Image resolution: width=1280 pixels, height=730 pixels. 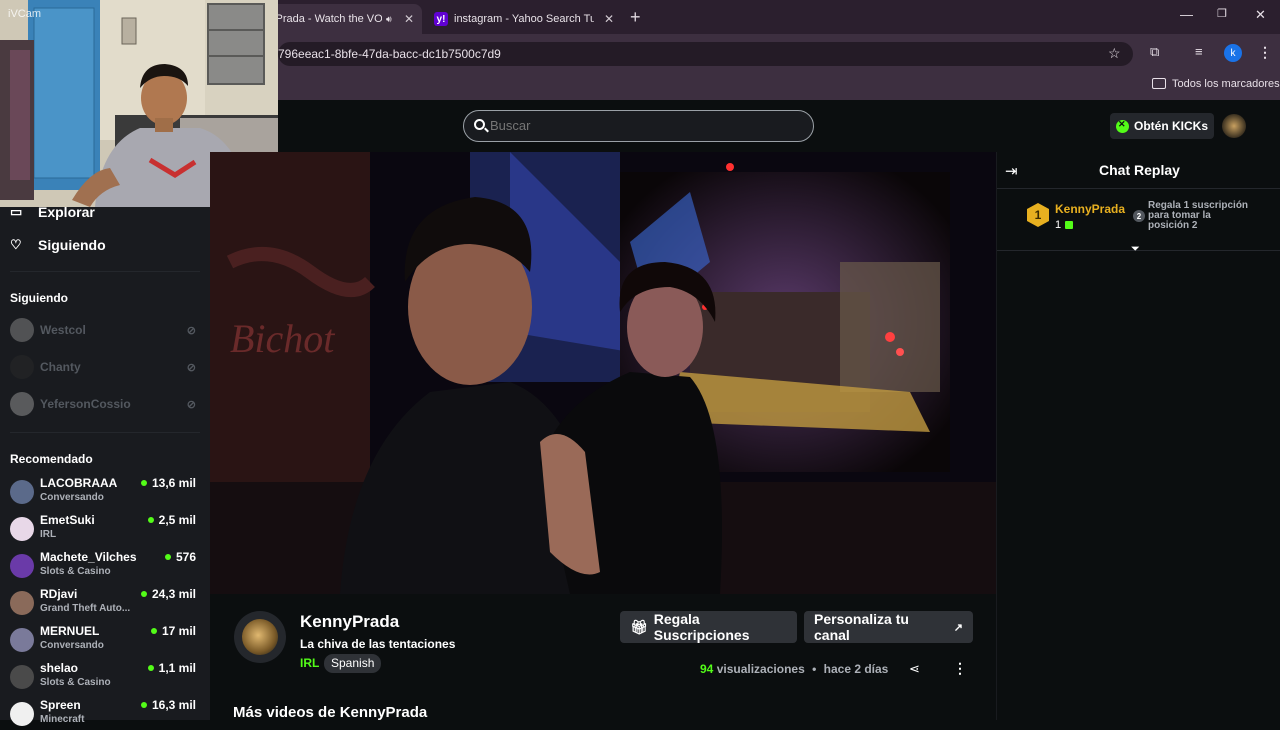 I want to click on category-link: IRL, so click(x=309, y=663).